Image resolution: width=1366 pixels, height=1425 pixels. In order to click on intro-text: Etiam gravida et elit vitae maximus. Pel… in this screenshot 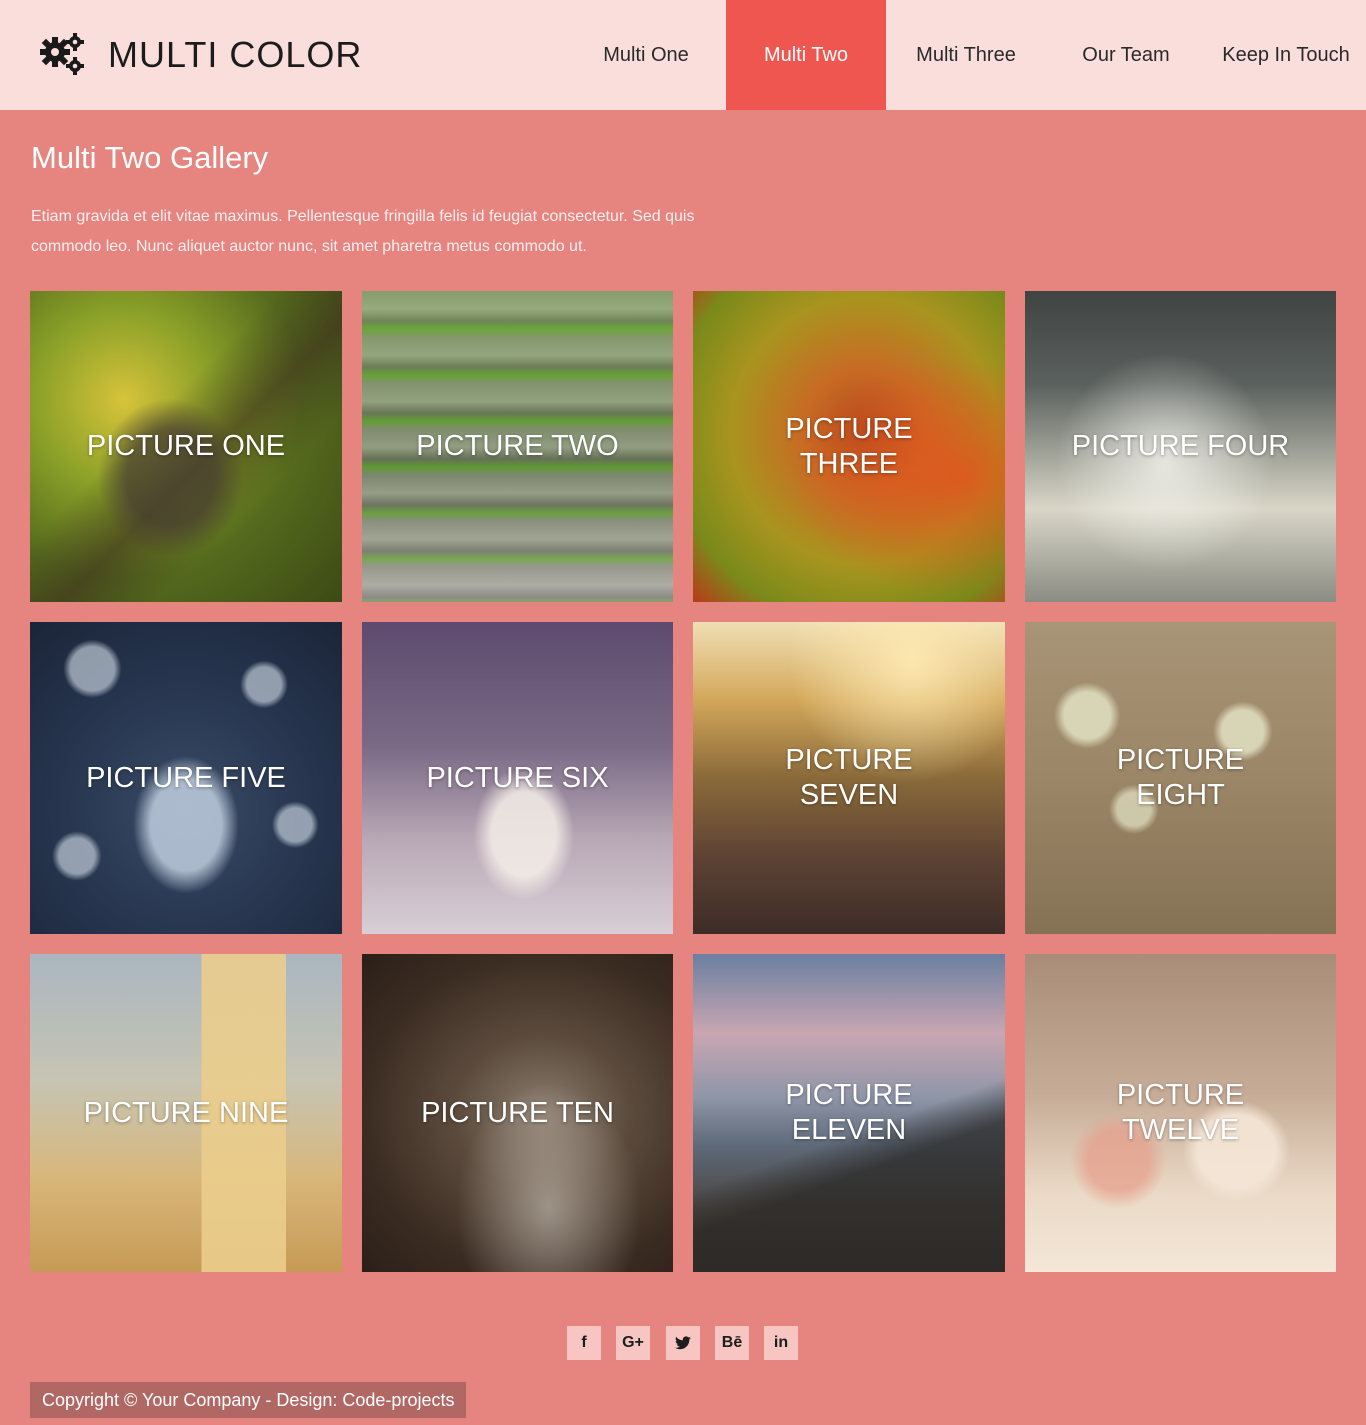, I will do `click(363, 231)`.